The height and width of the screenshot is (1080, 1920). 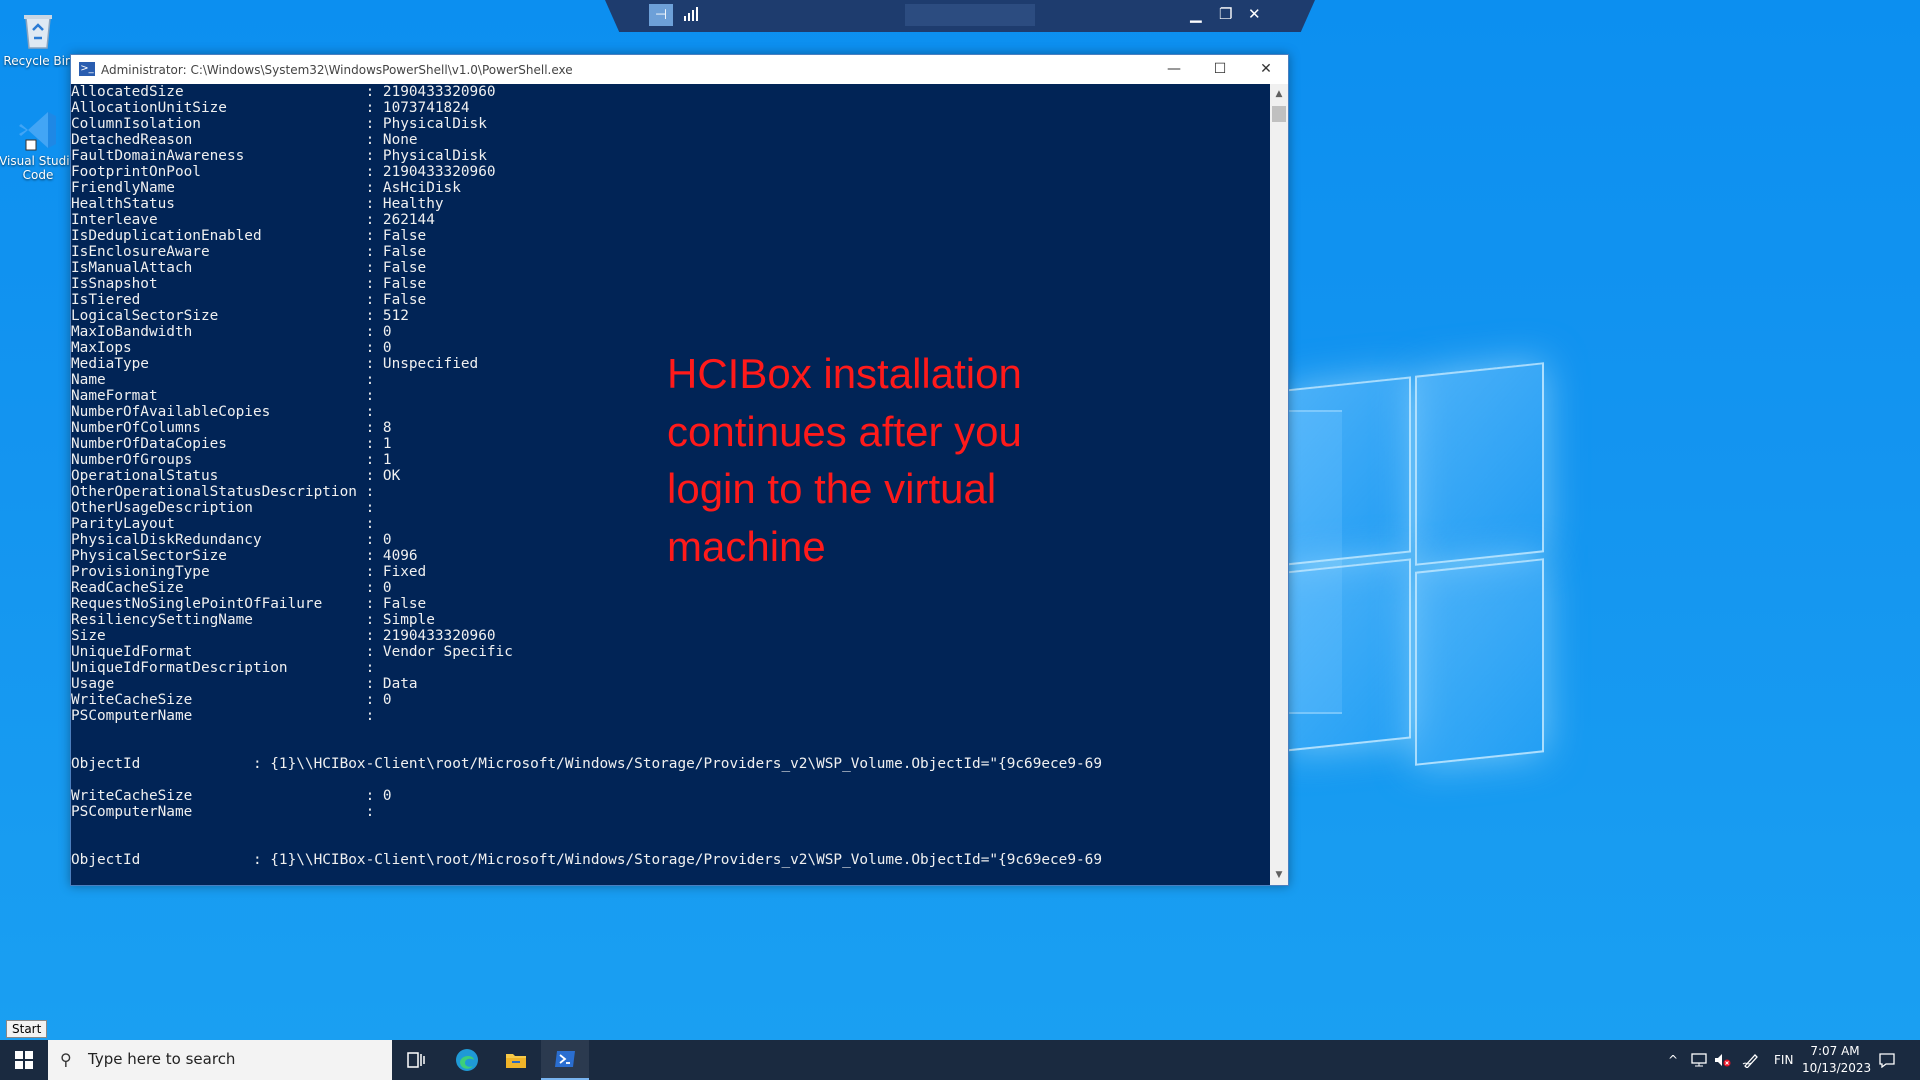 I want to click on recycle-bin-icon, so click(x=38, y=30).